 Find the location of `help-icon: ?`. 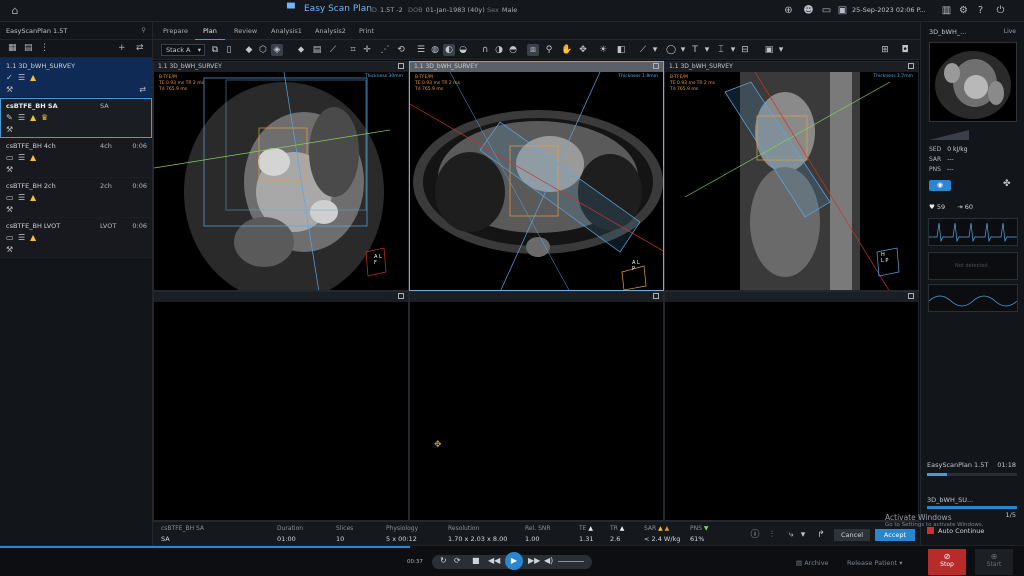

help-icon: ? is located at coordinates (980, 10).